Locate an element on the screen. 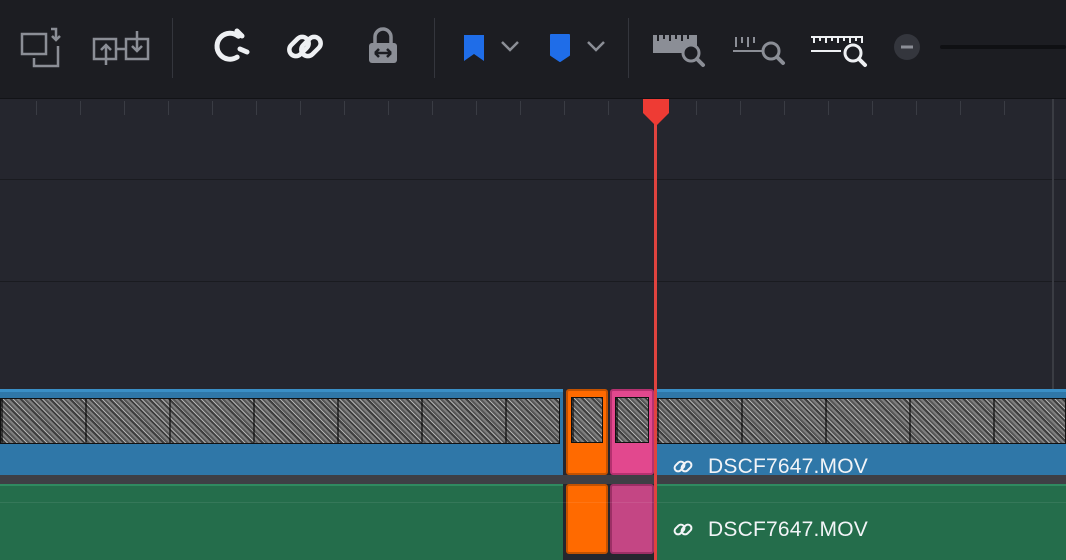 The width and height of the screenshot is (1066, 560). inserted-clip-orange is located at coordinates (587, 432).